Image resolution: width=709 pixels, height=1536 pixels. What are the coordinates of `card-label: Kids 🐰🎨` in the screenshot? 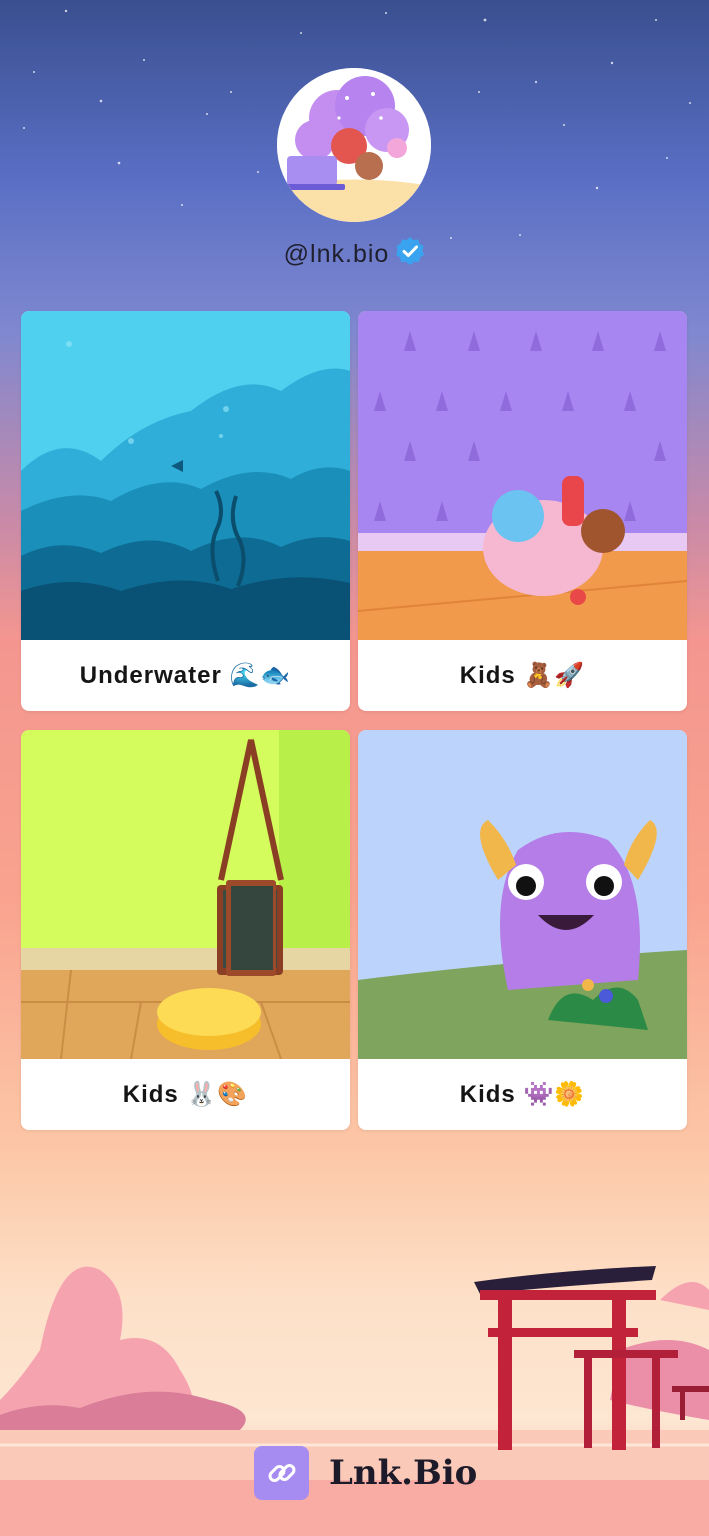 It's located at (185, 1094).